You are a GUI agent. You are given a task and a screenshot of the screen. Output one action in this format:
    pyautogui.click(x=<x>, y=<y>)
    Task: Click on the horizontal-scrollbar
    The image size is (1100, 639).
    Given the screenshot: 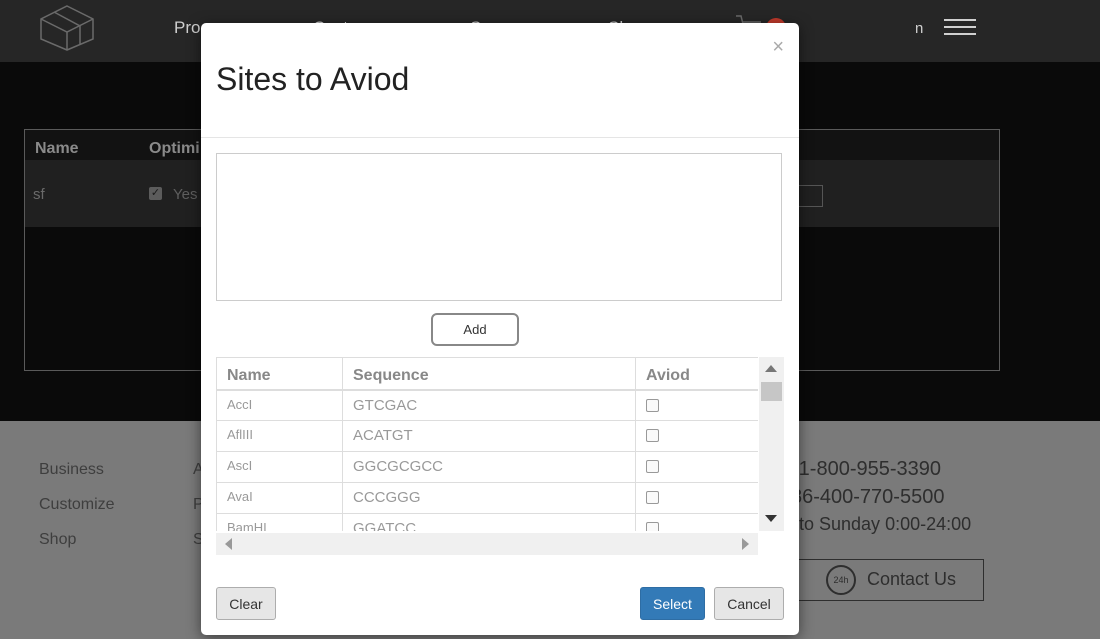 What is the action you would take?
    pyautogui.click(x=487, y=544)
    